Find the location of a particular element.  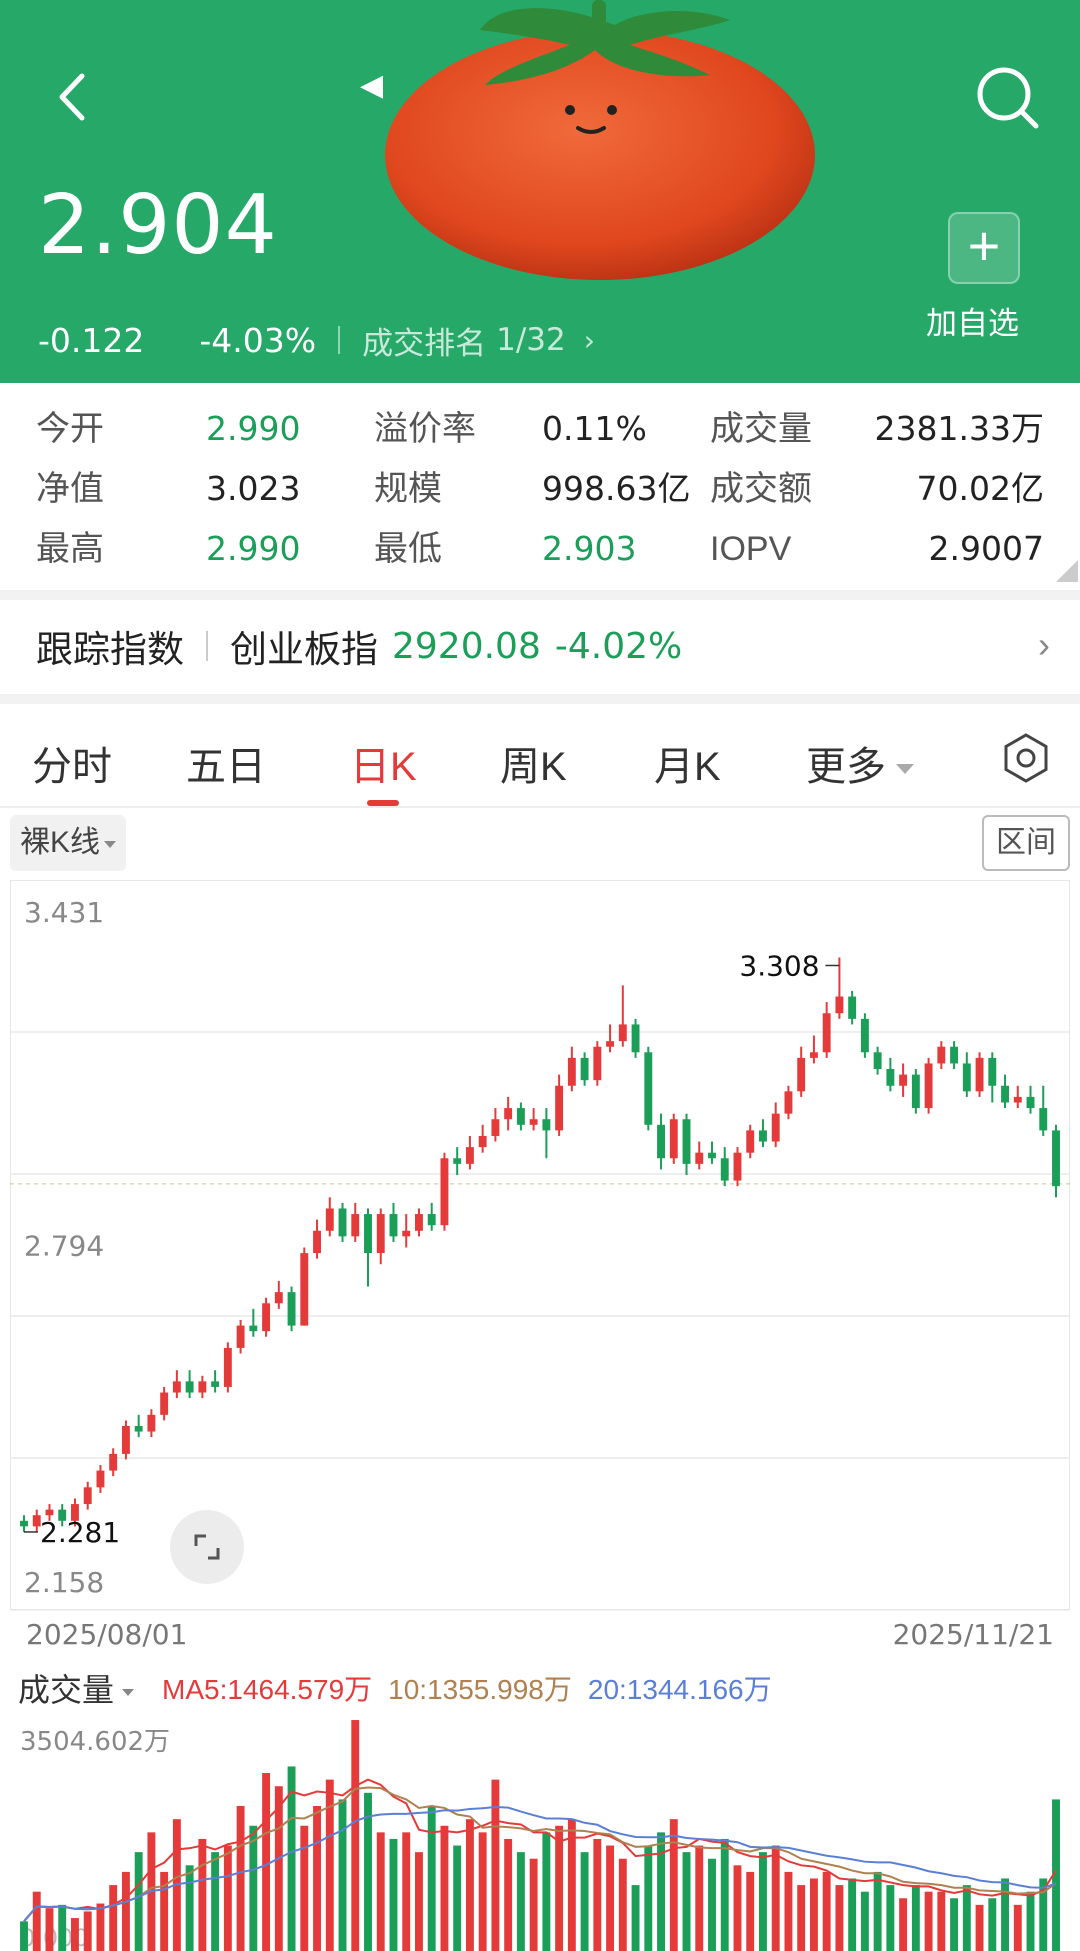

x-axis-start-label: 2025/08/01 is located at coordinates (106, 1634).